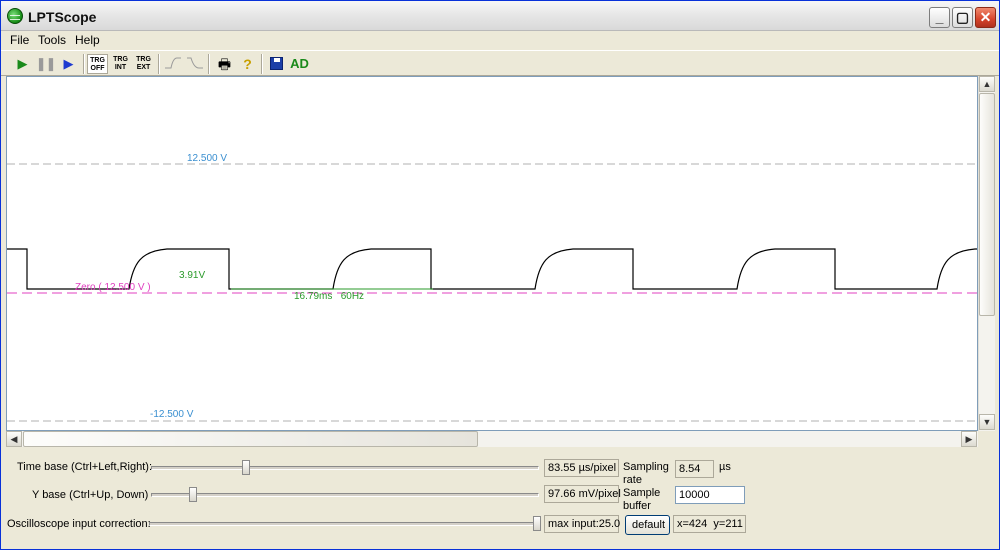  Describe the element at coordinates (581, 468) in the screenshot. I see `time-base-readout: 83.55 µs/pixel` at that location.